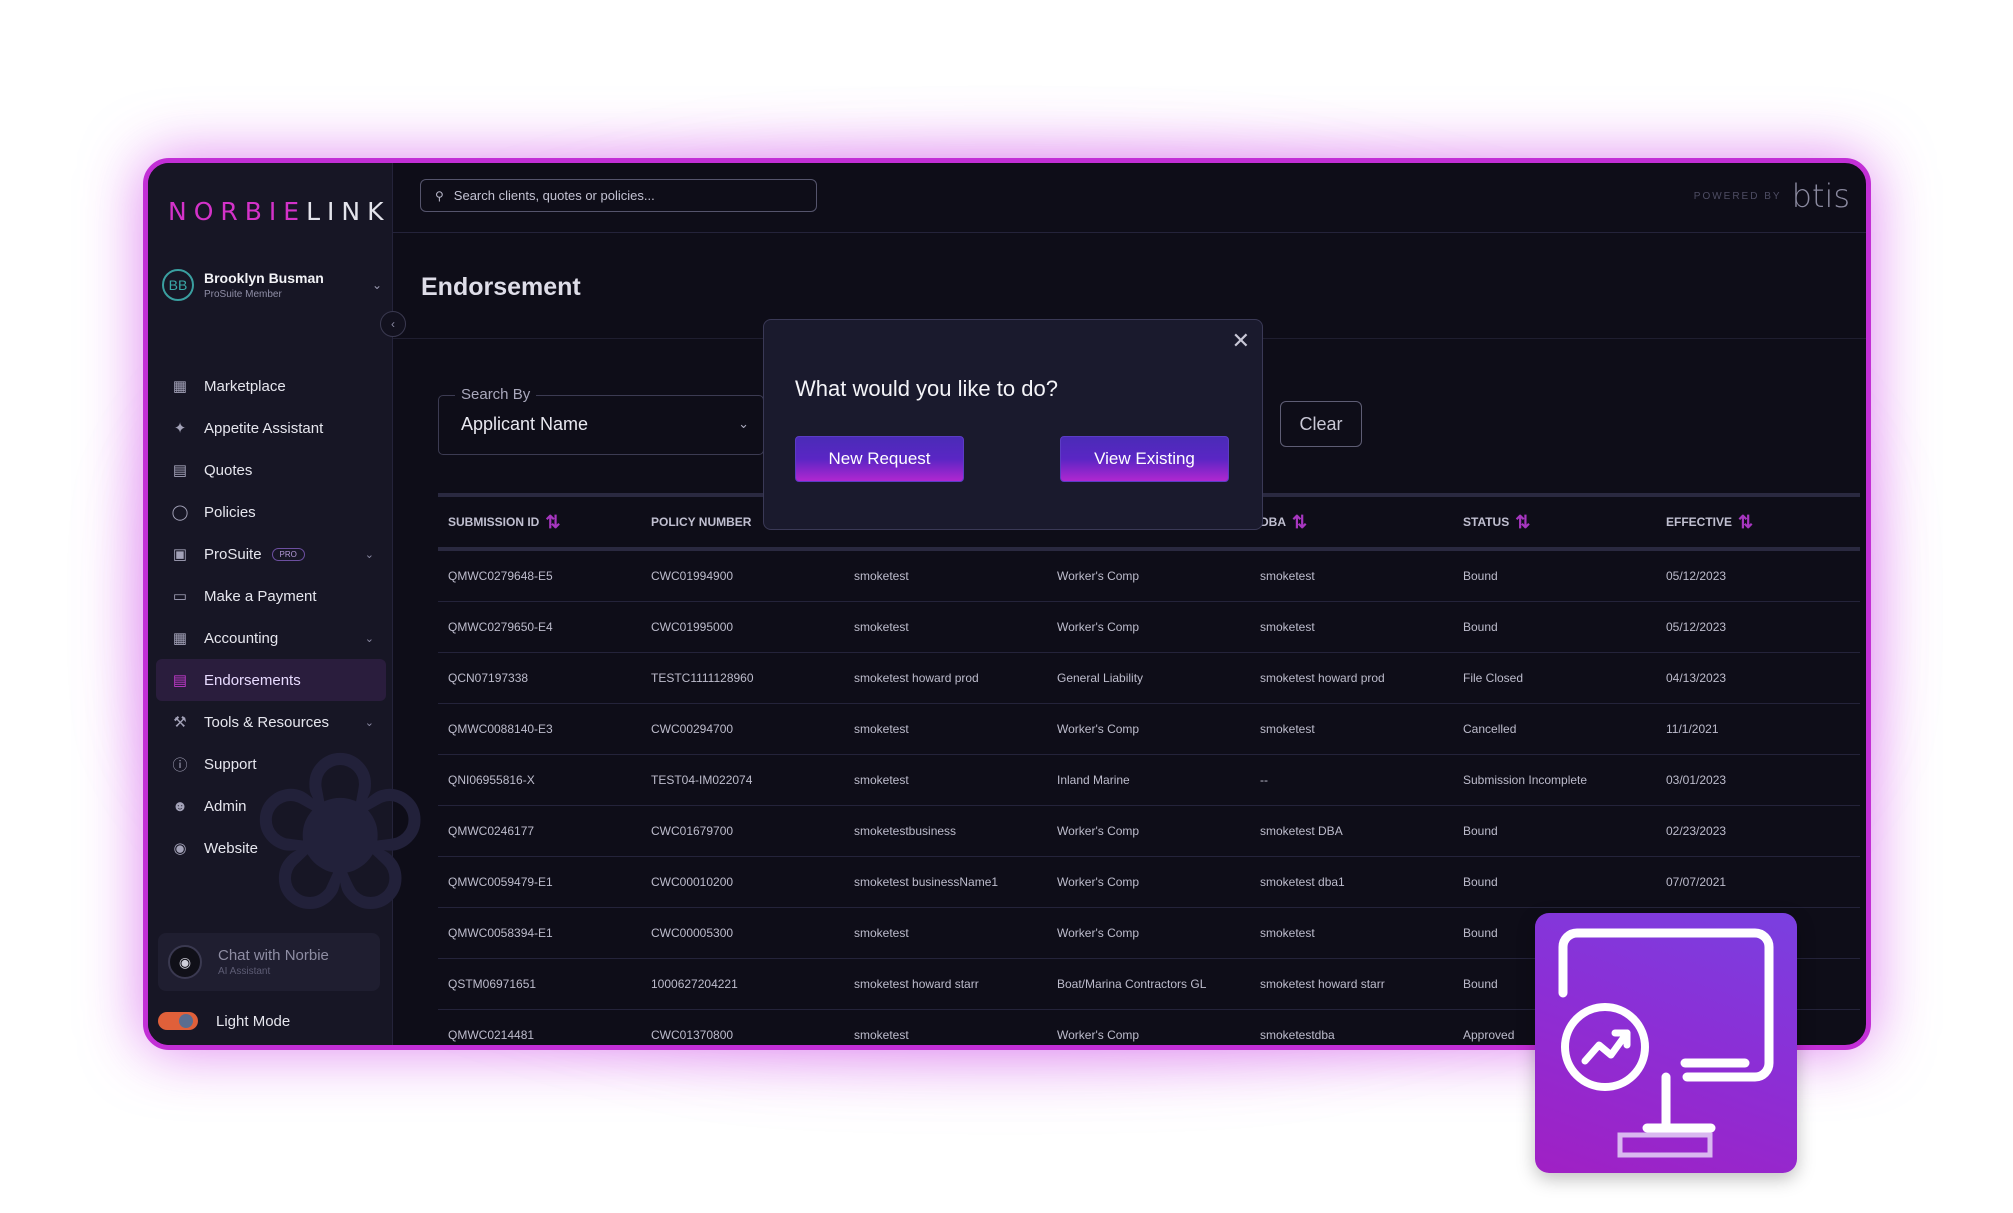 The width and height of the screenshot is (2013, 1213). I want to click on sidebar-item-support: ⓘ Support, so click(271, 764).